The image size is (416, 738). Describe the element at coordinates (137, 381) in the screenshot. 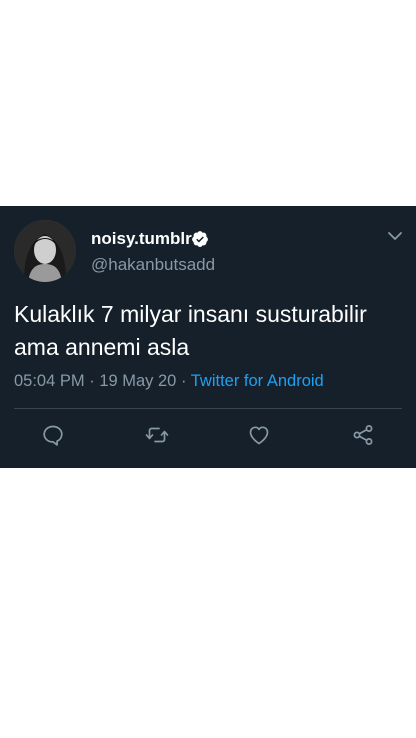

I see `tweet-date: 19 May 20` at that location.